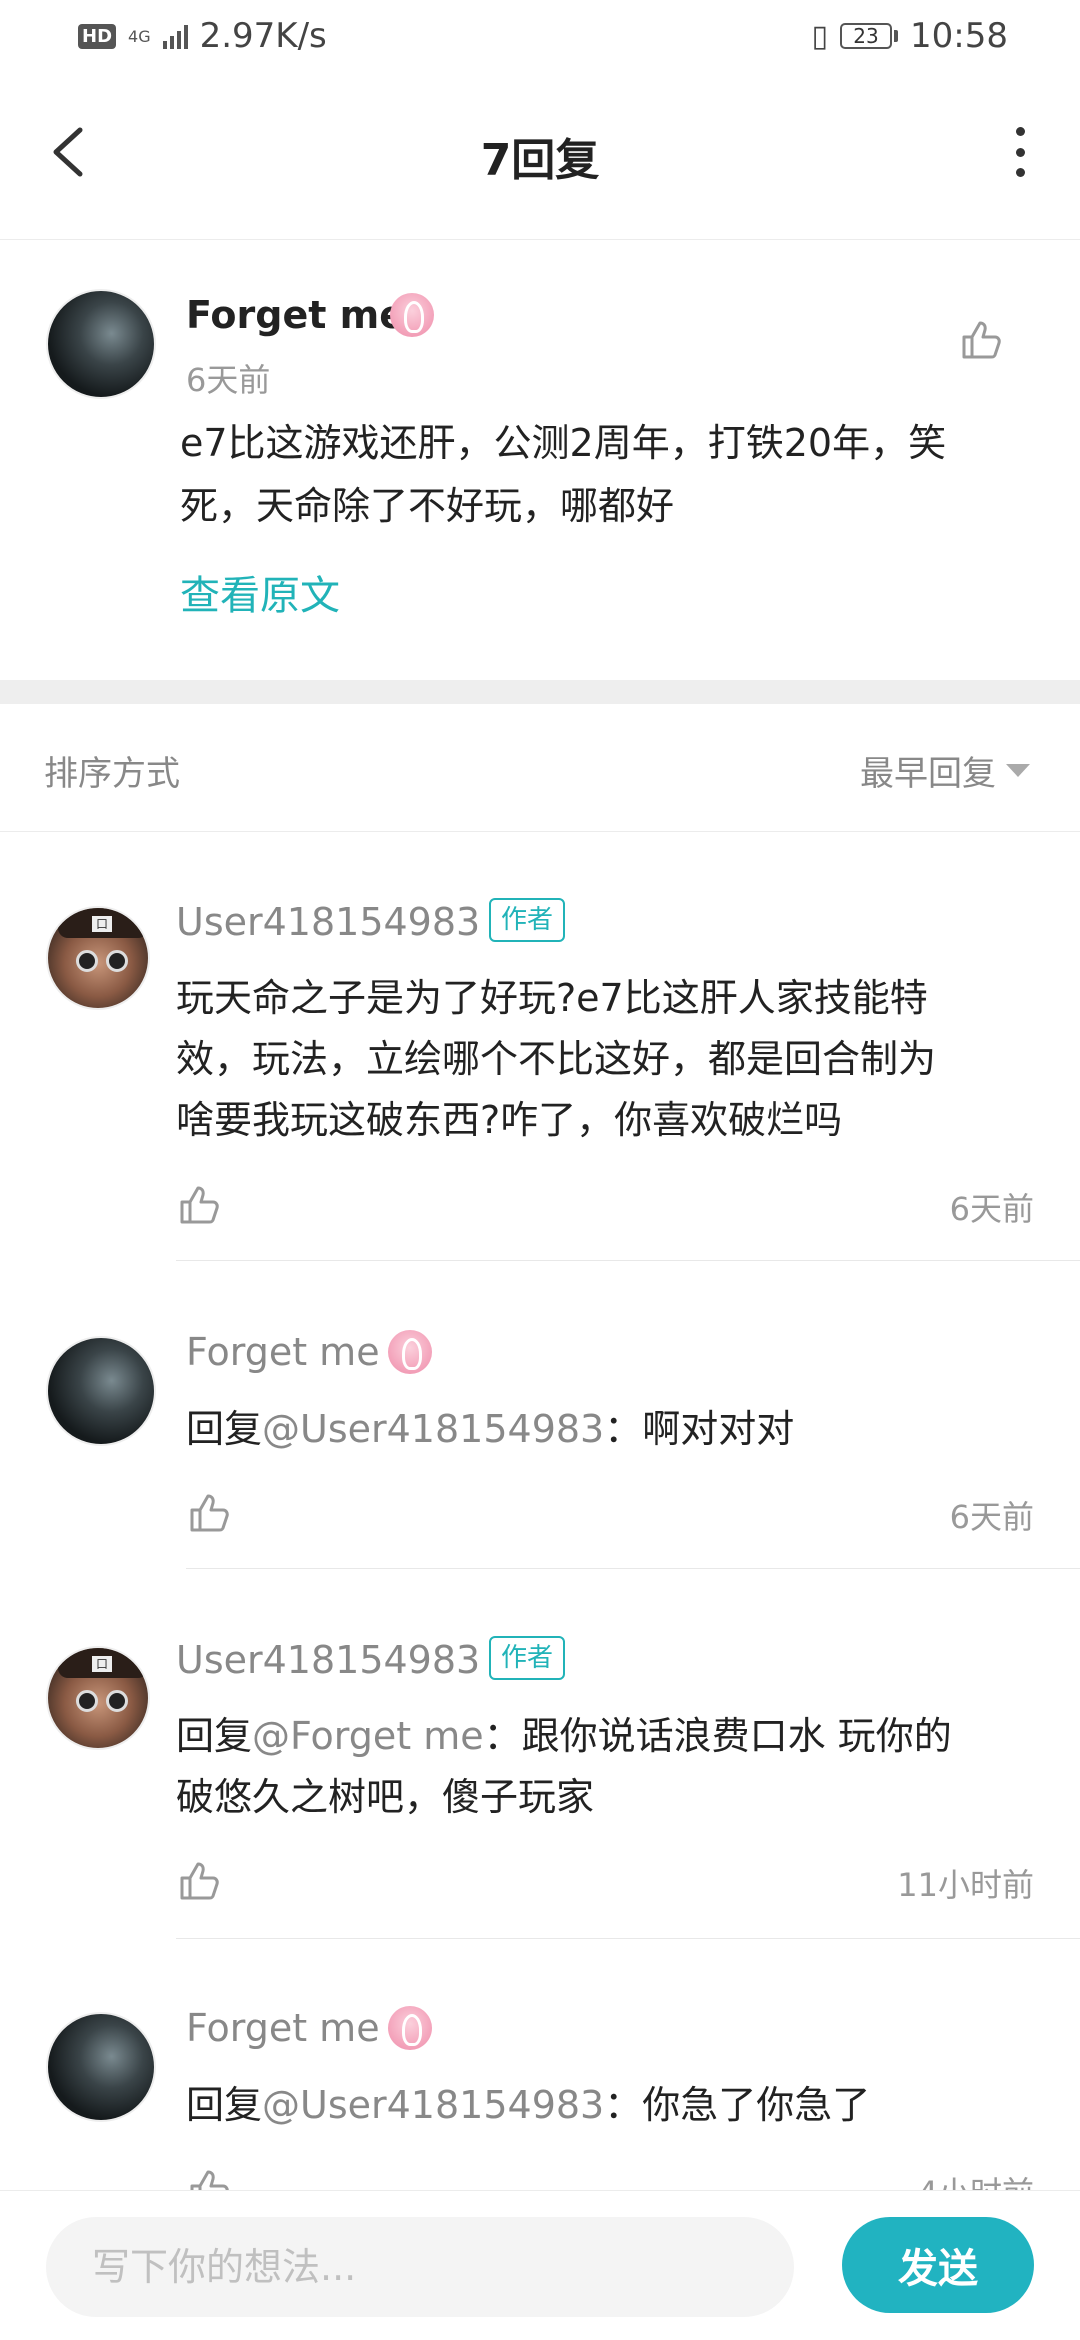 This screenshot has height=2340, width=1080. What do you see at coordinates (540, 36) in the screenshot?
I see `status-bar: HD 4G 2.97K/s ▯ 23 10:58` at bounding box center [540, 36].